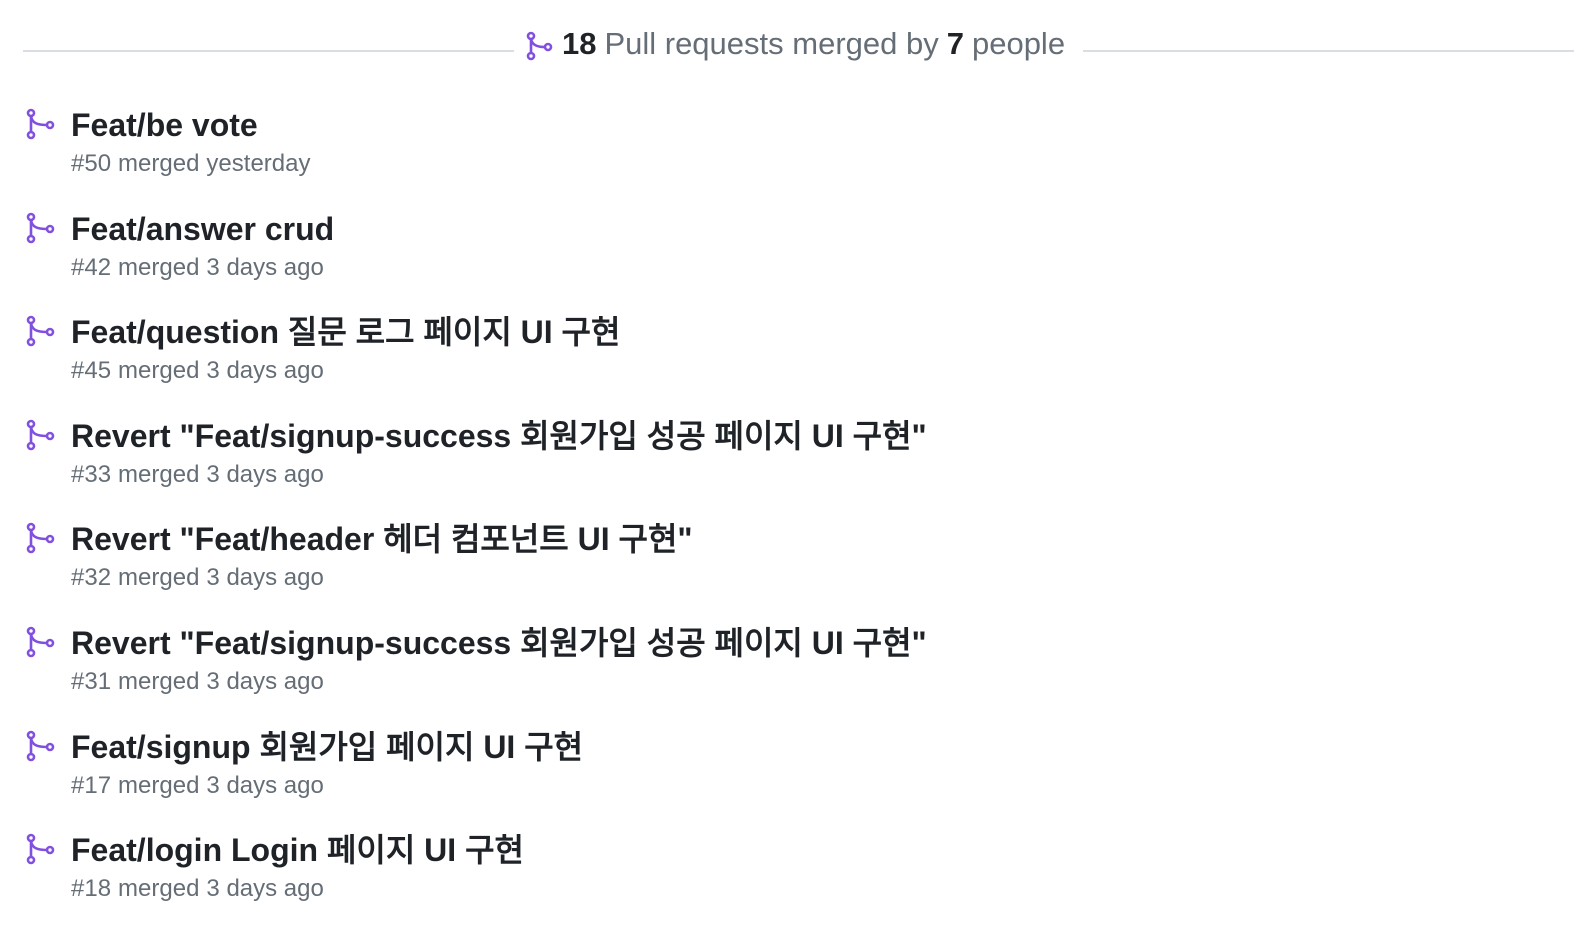 Image resolution: width=1574 pixels, height=933 pixels. What do you see at coordinates (579, 43) in the screenshot?
I see `pr-count: 18` at bounding box center [579, 43].